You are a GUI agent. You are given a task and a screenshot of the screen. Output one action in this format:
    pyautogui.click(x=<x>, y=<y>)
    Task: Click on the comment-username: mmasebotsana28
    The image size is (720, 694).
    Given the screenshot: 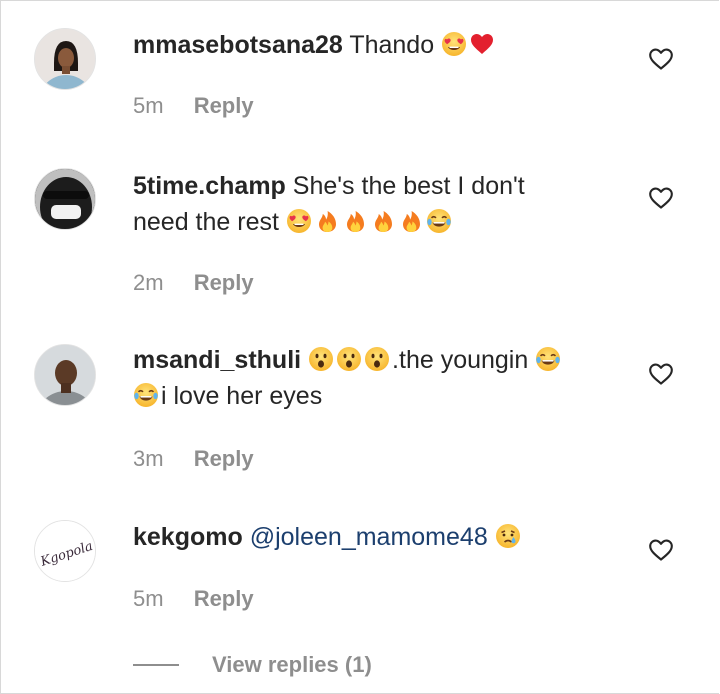 What is the action you would take?
    pyautogui.click(x=238, y=45)
    